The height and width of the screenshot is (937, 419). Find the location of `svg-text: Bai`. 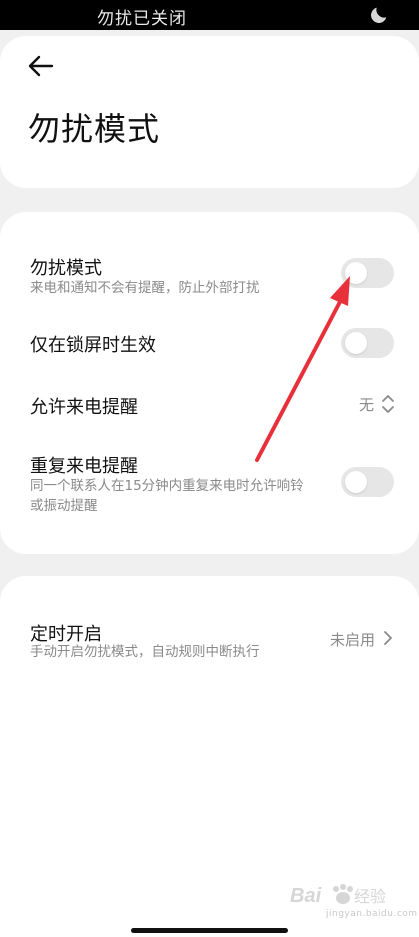

svg-text: Bai is located at coordinates (306, 896).